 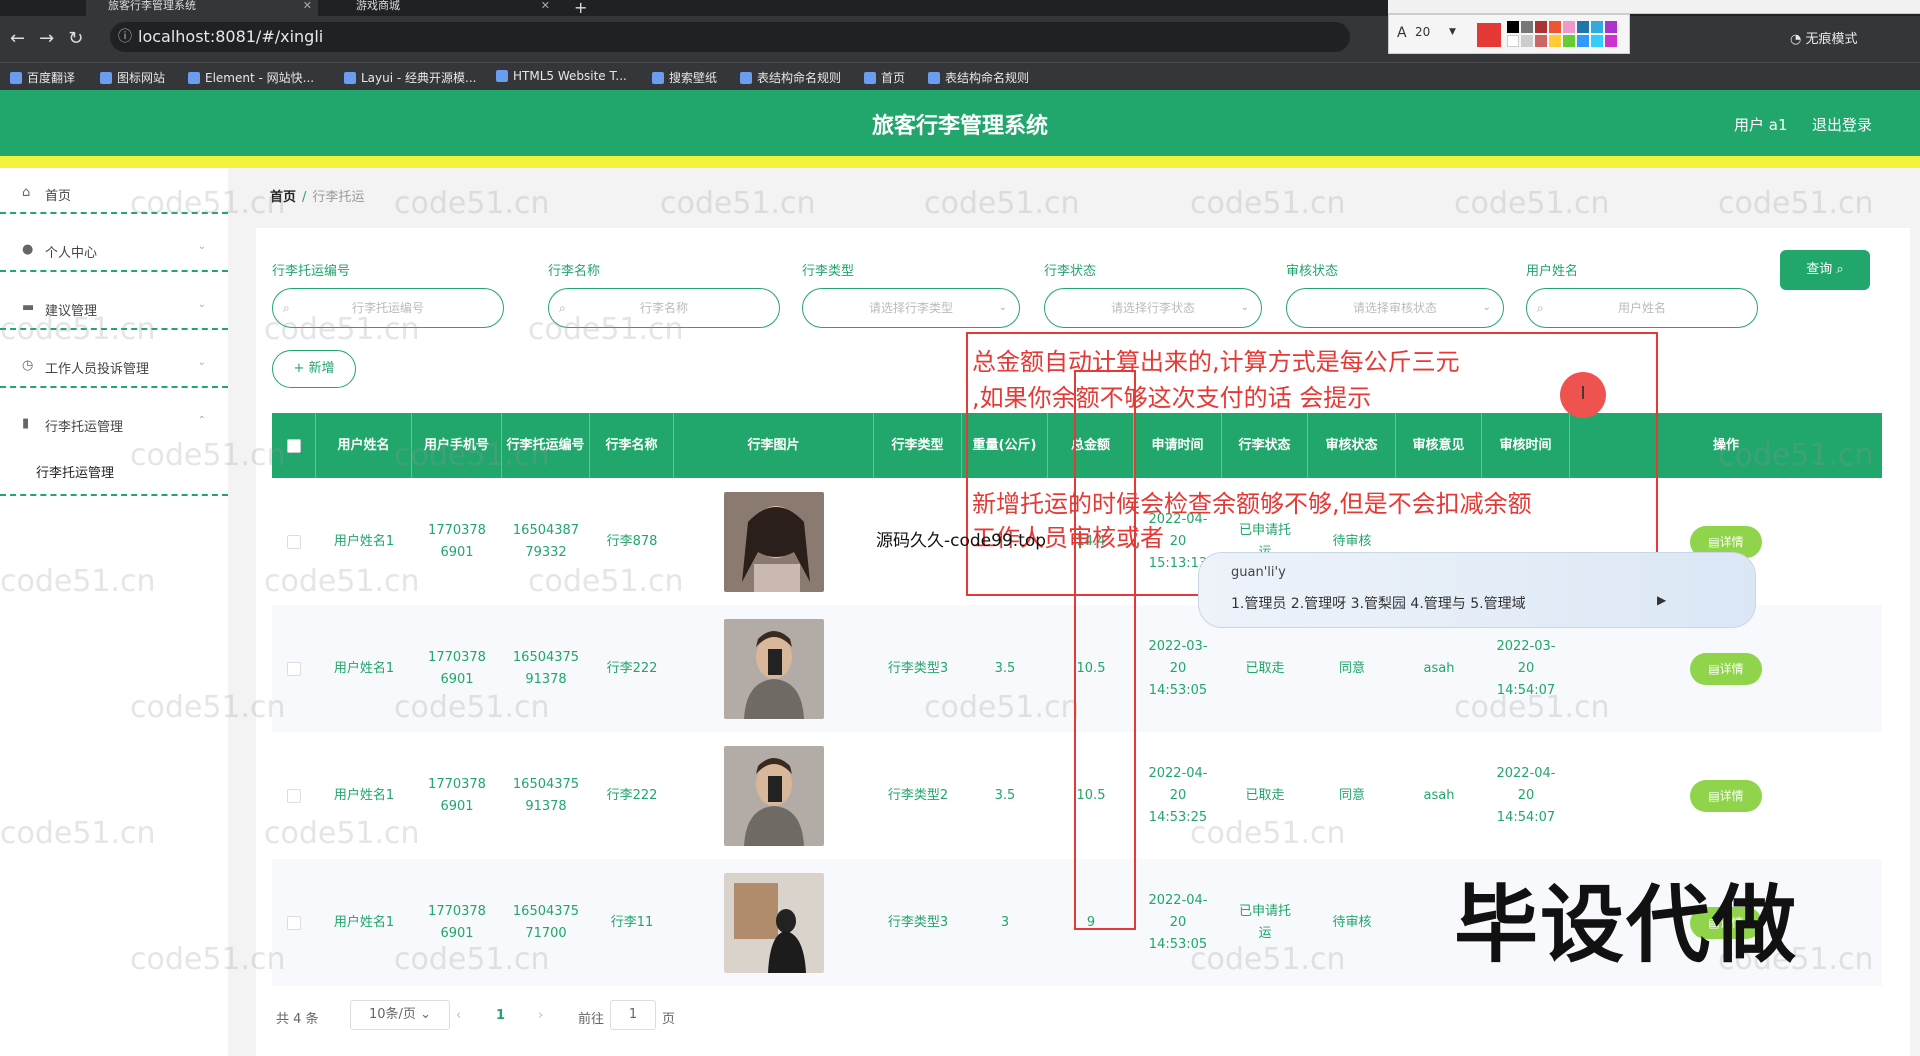 I want to click on add-button: + 新增, so click(x=314, y=369).